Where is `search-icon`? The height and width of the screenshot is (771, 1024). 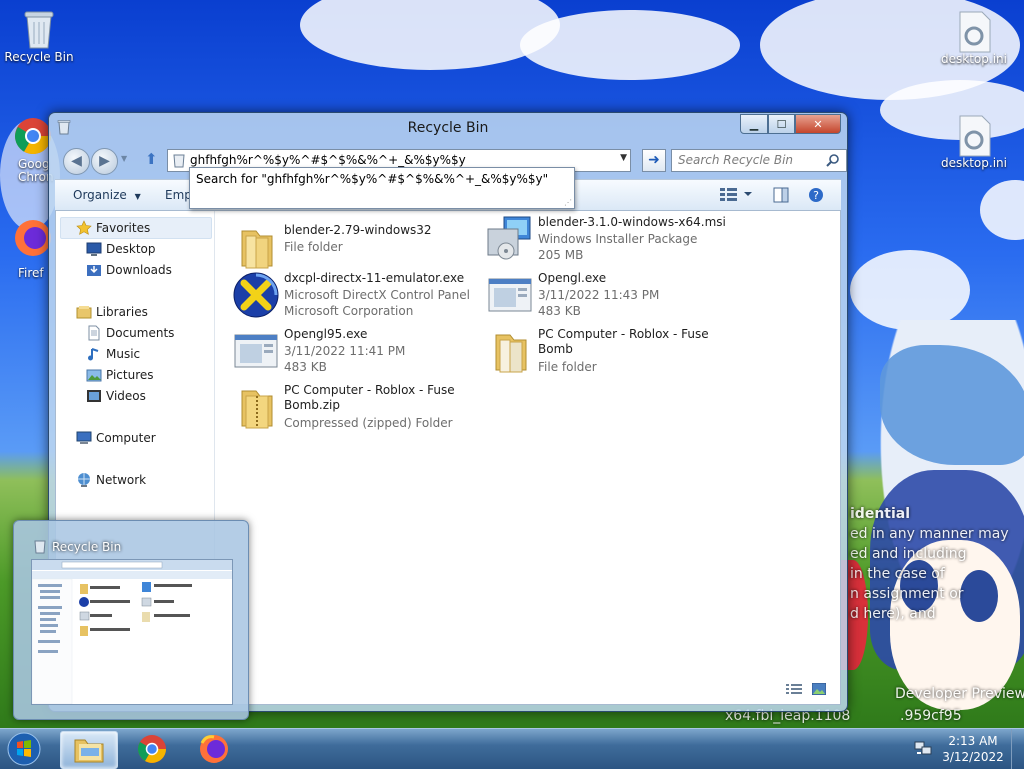 search-icon is located at coordinates (833, 160).